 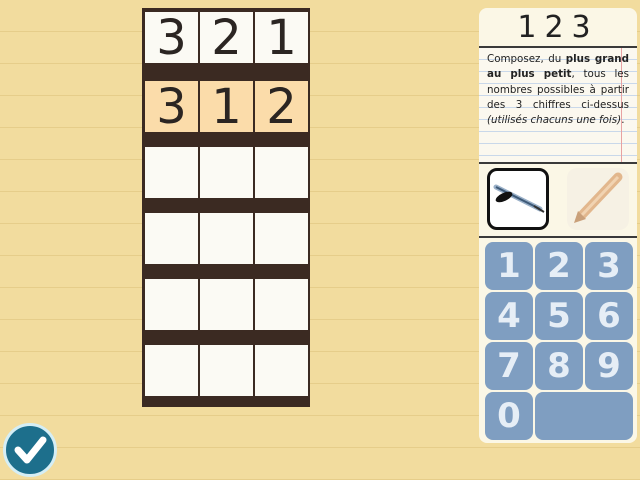 What do you see at coordinates (559, 266) in the screenshot?
I see `key-2: 2` at bounding box center [559, 266].